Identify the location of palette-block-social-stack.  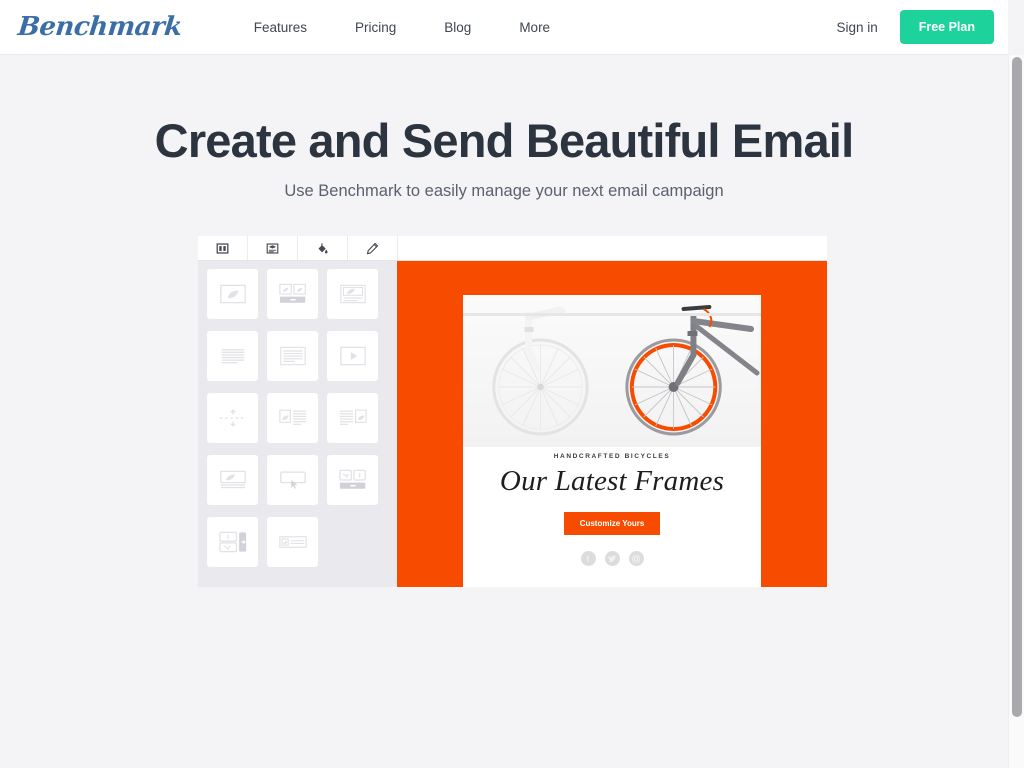
(232, 542).